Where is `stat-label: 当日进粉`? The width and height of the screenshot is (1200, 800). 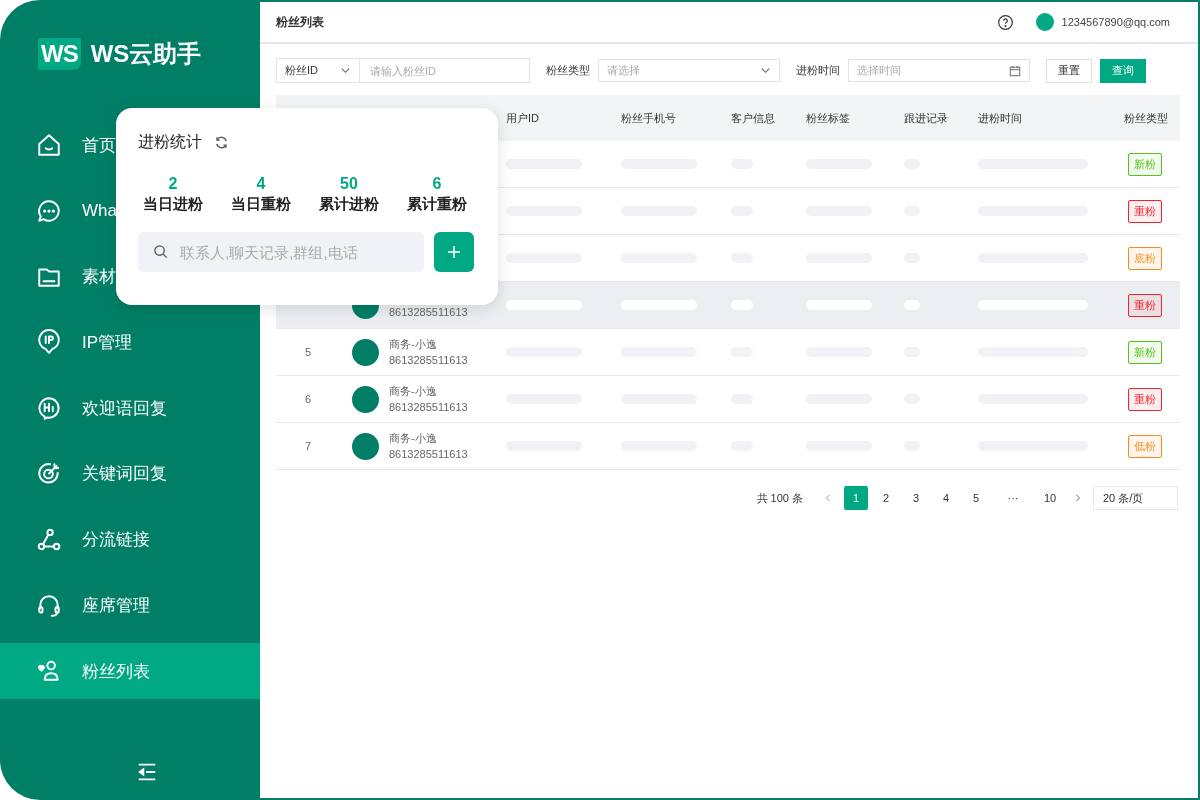
stat-label: 当日进粉 is located at coordinates (173, 204).